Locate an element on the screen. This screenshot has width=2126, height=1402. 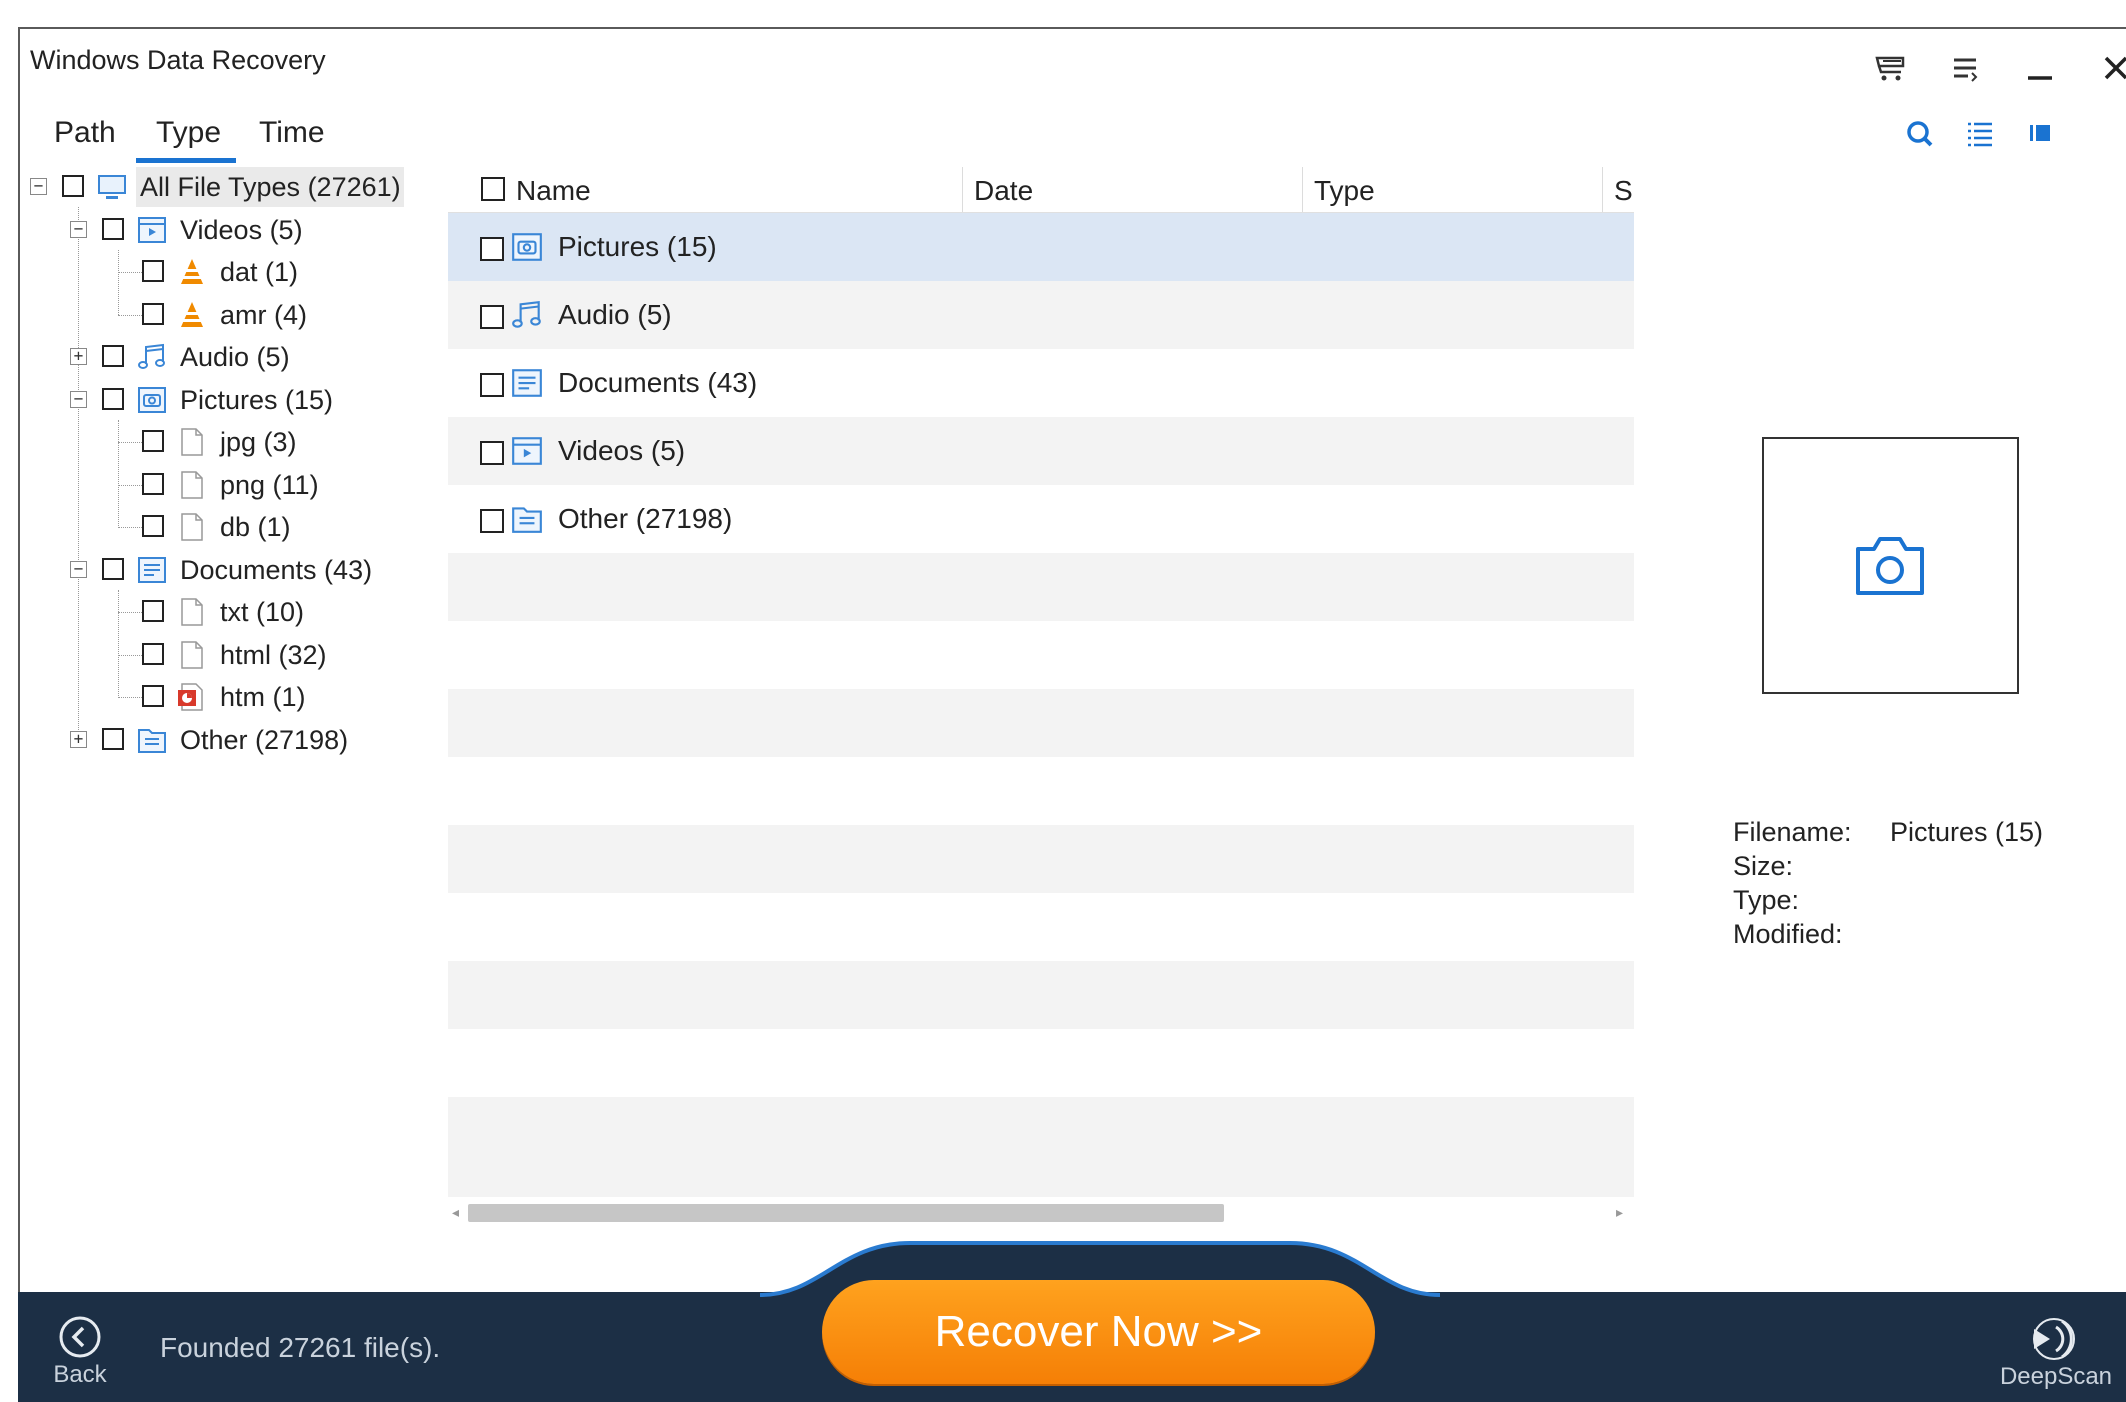
list-item-audio: Audio (5) is located at coordinates (1041, 315).